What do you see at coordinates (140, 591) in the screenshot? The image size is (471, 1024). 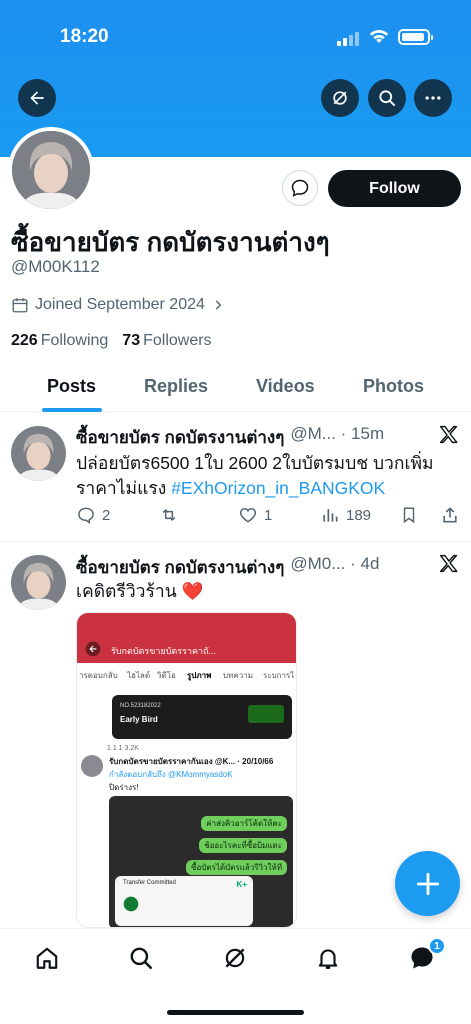 I see `post-body: เคดิตรีวิวร้าน ❤️` at bounding box center [140, 591].